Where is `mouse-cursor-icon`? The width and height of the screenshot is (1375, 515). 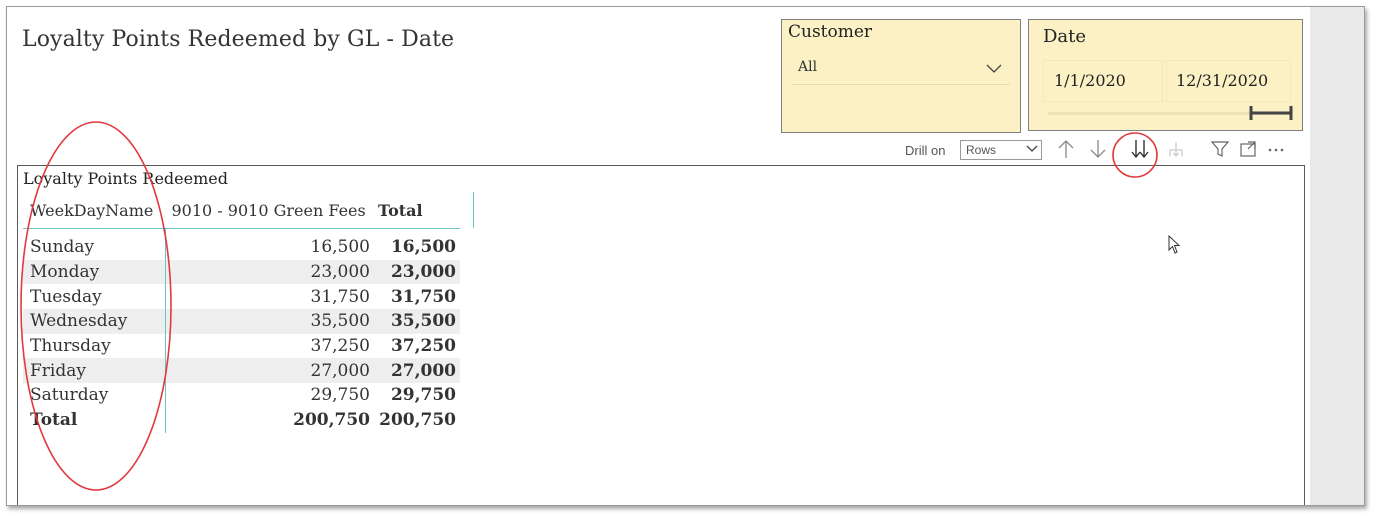 mouse-cursor-icon is located at coordinates (1175, 246).